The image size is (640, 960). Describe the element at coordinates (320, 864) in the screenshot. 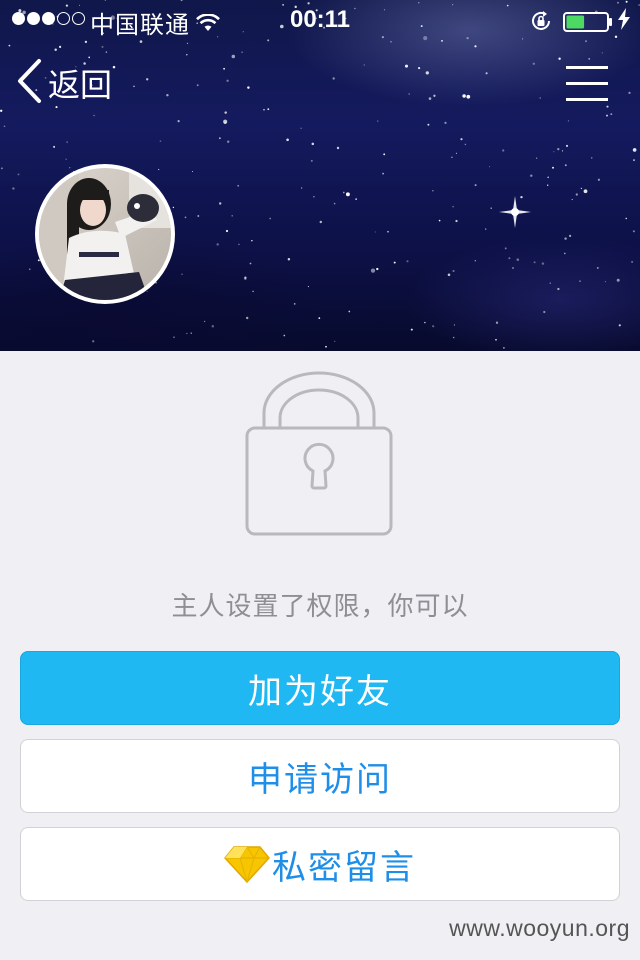

I see `private-message-button: 私密留言` at that location.